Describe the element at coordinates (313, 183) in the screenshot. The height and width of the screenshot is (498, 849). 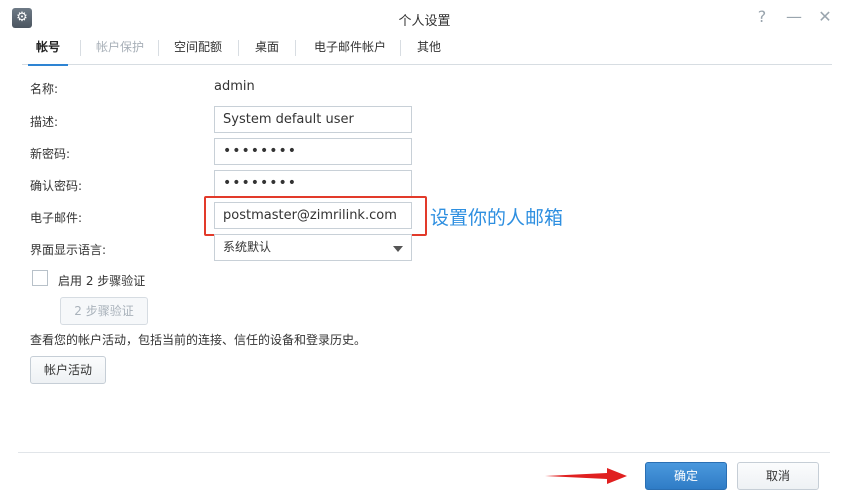
I see `confirm-password-input: ••••••••` at that location.